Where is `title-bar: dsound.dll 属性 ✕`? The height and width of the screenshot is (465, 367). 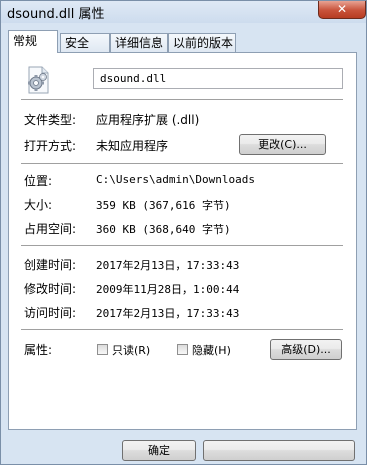 title-bar: dsound.dll 属性 ✕ is located at coordinates (183, 12).